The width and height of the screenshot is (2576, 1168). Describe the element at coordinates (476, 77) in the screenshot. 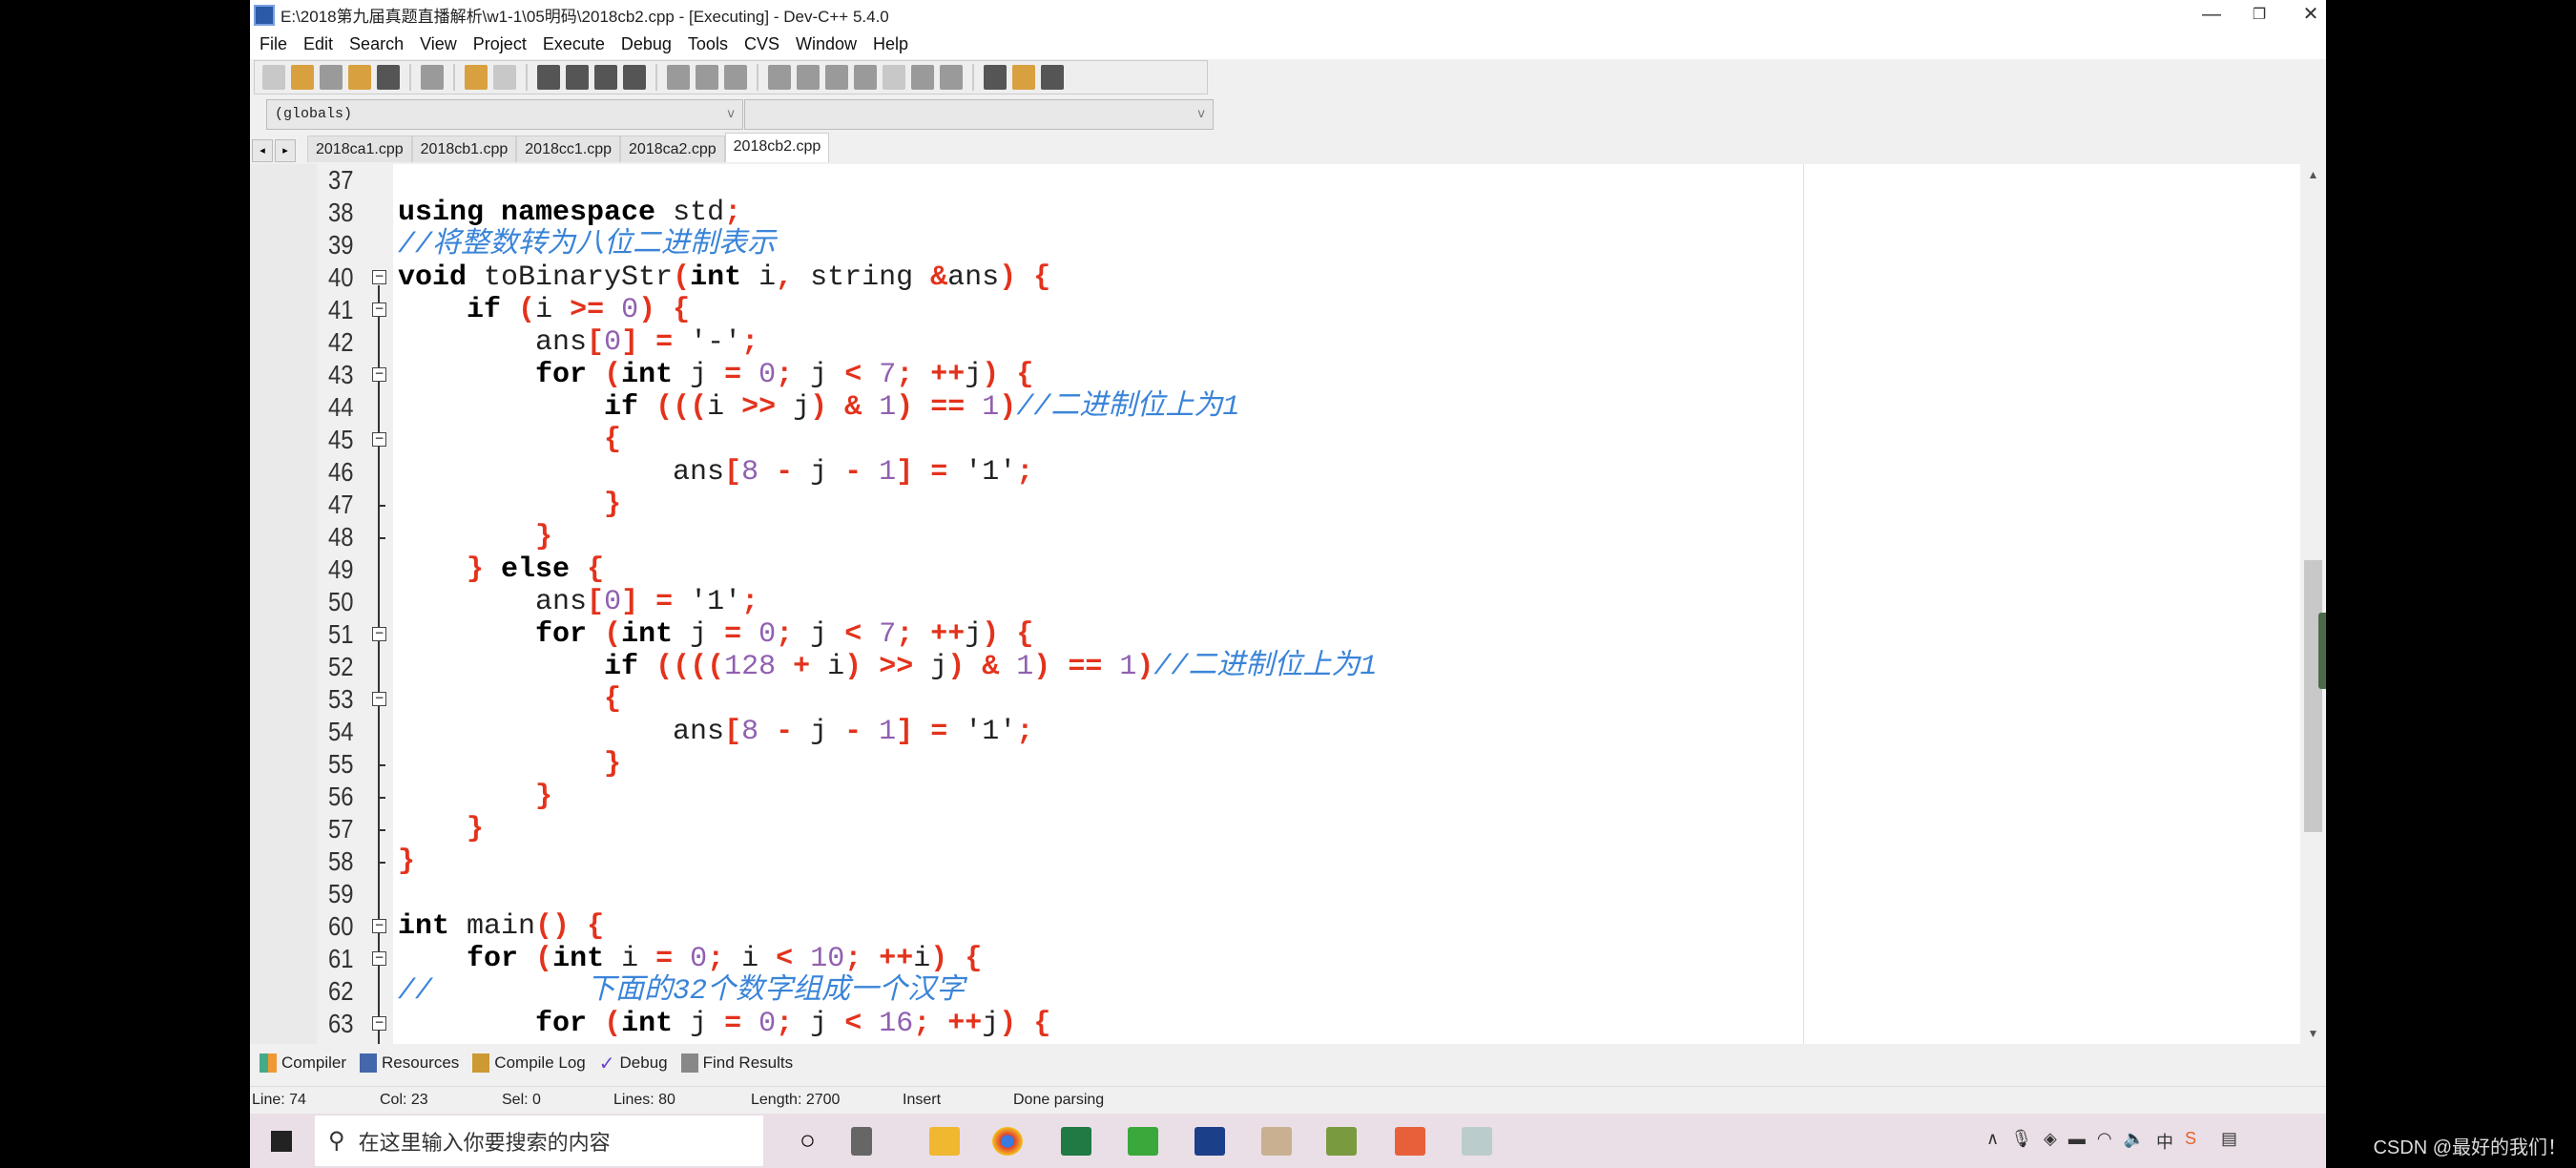

I see `undo-icon` at that location.